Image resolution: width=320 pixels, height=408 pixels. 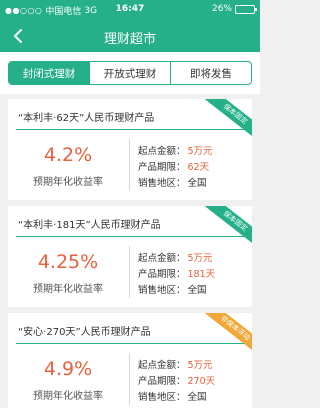 I want to click on tabs-container: 封闭式理财 开放式理财 即将发售, so click(x=130, y=73).